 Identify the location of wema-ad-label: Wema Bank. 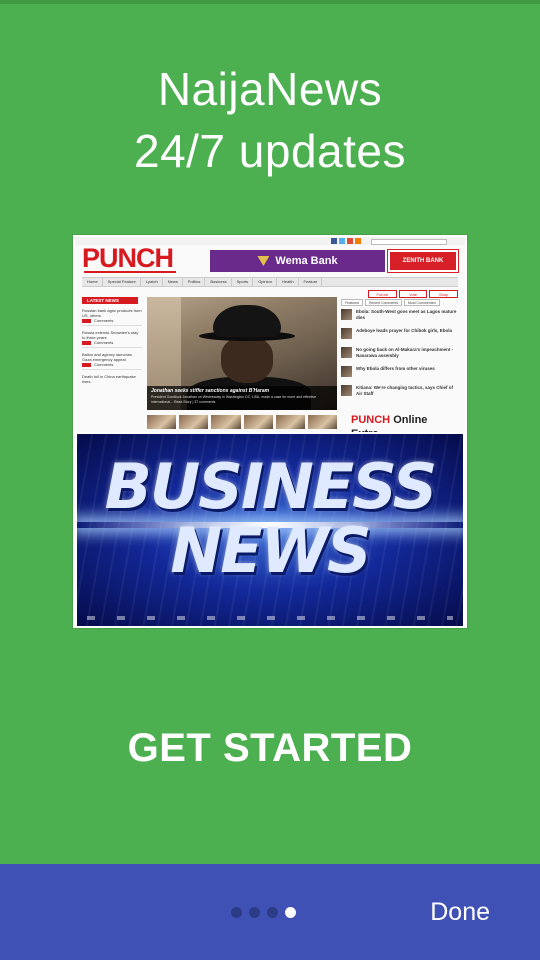
(306, 261).